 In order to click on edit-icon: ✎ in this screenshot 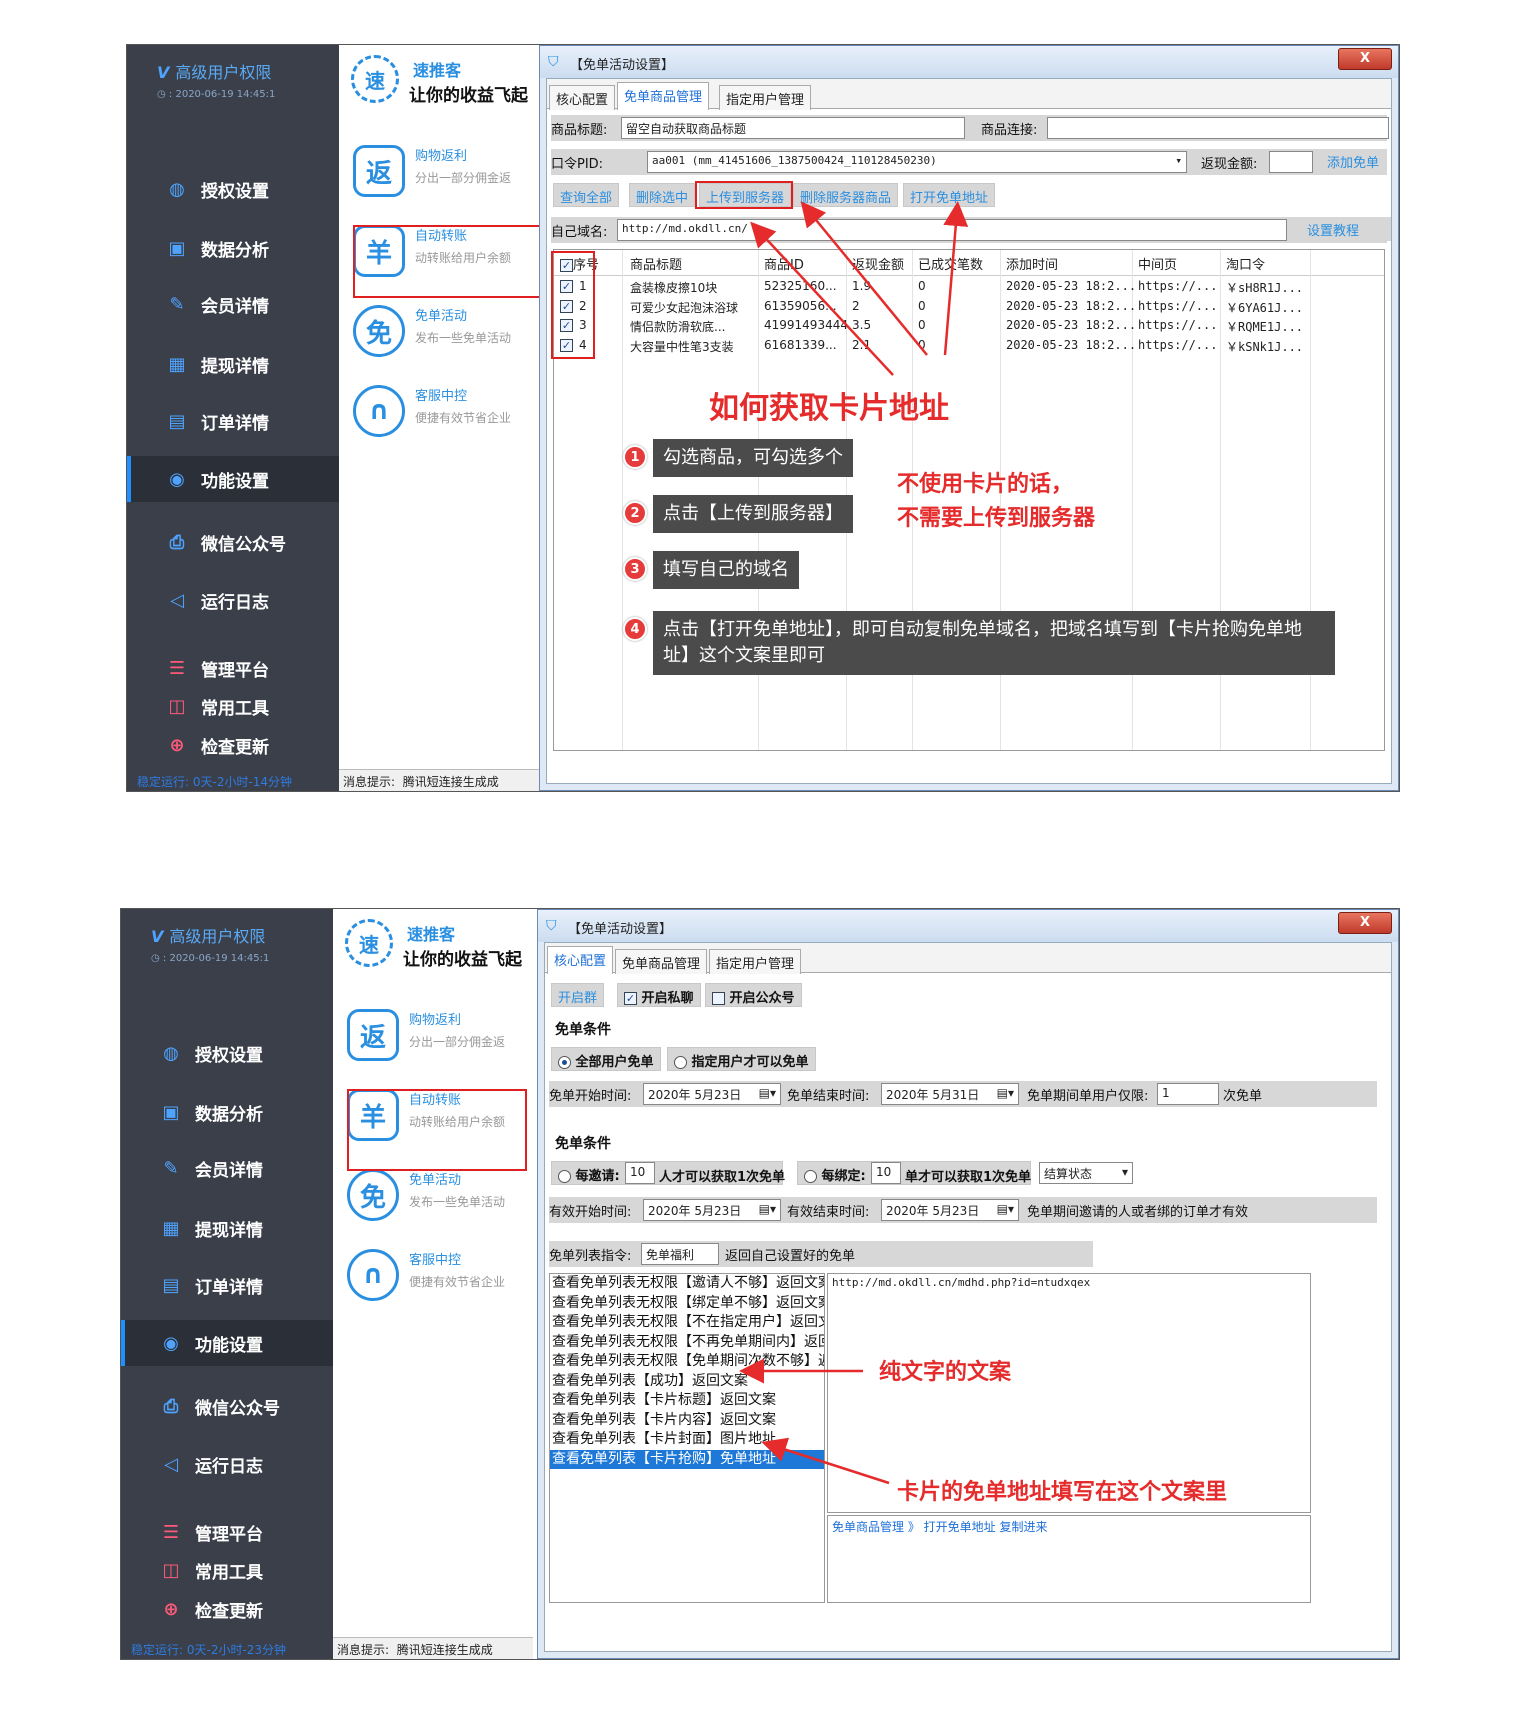, I will do `click(177, 304)`.